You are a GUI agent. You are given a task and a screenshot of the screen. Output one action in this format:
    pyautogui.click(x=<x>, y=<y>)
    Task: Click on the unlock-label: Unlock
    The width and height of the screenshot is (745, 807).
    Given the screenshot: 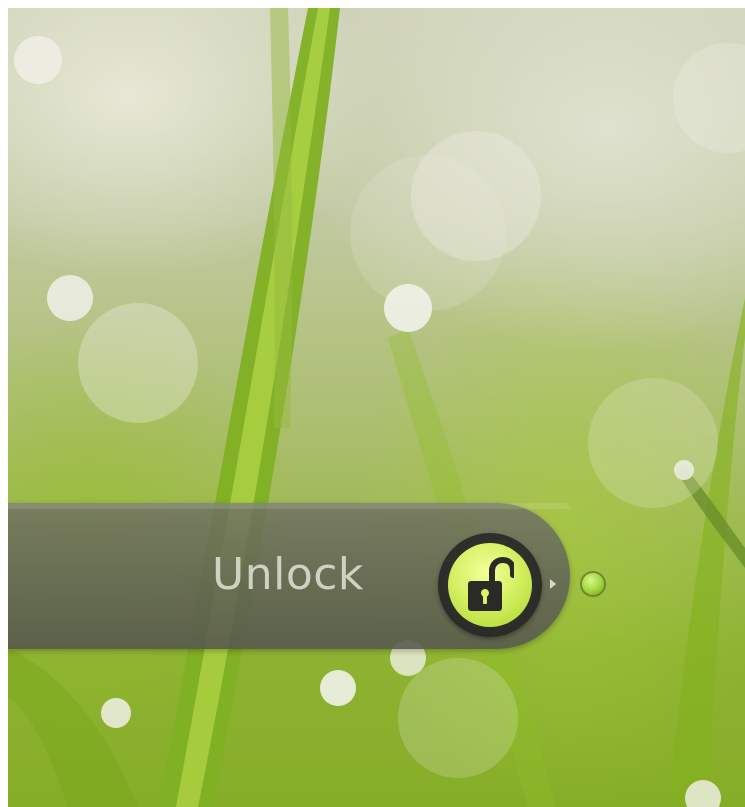 What is the action you would take?
    pyautogui.click(x=288, y=574)
    